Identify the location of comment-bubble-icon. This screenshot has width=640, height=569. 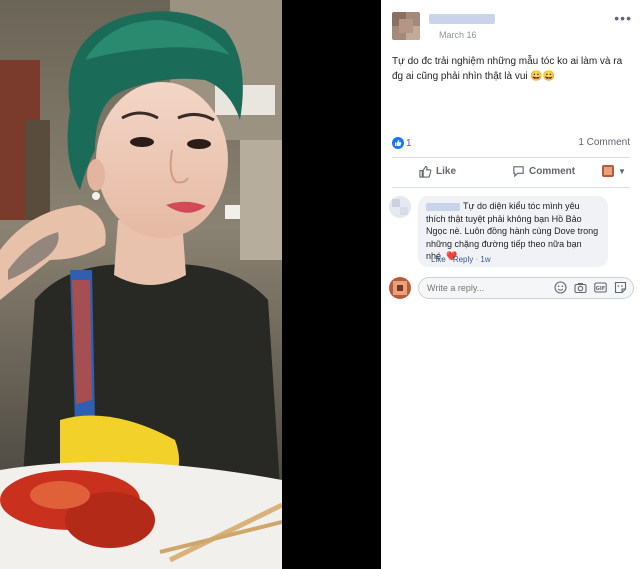
(518, 172).